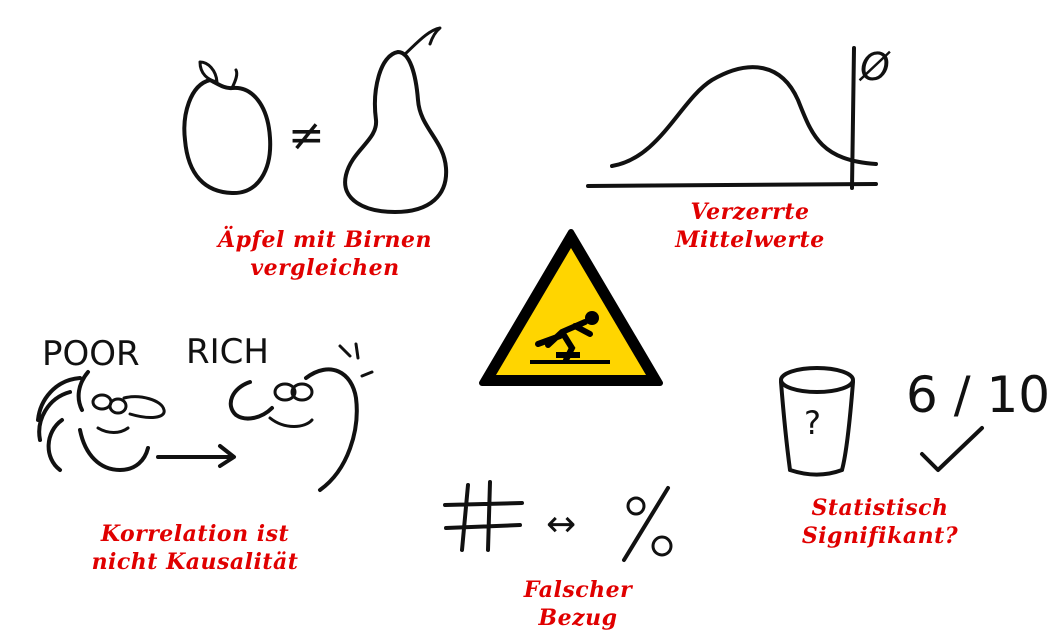 The image size is (1053, 637). What do you see at coordinates (91, 354) in the screenshot?
I see `poor-label: POOR` at bounding box center [91, 354].